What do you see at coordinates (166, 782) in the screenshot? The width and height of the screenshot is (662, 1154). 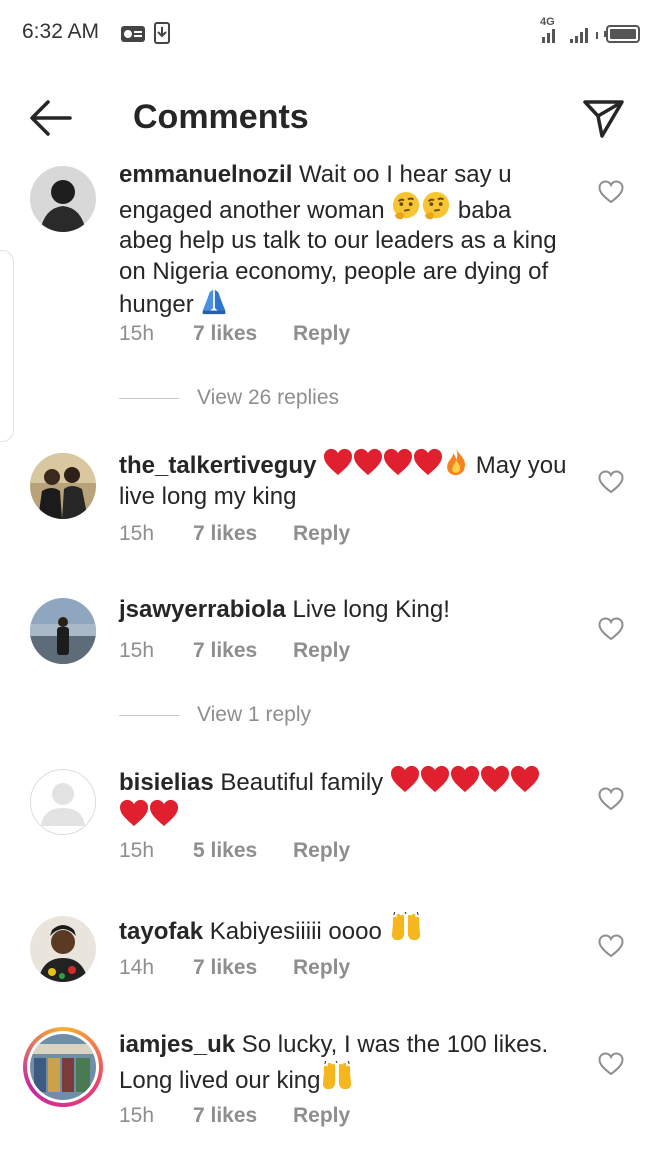 I see `comment-username: bisielias` at bounding box center [166, 782].